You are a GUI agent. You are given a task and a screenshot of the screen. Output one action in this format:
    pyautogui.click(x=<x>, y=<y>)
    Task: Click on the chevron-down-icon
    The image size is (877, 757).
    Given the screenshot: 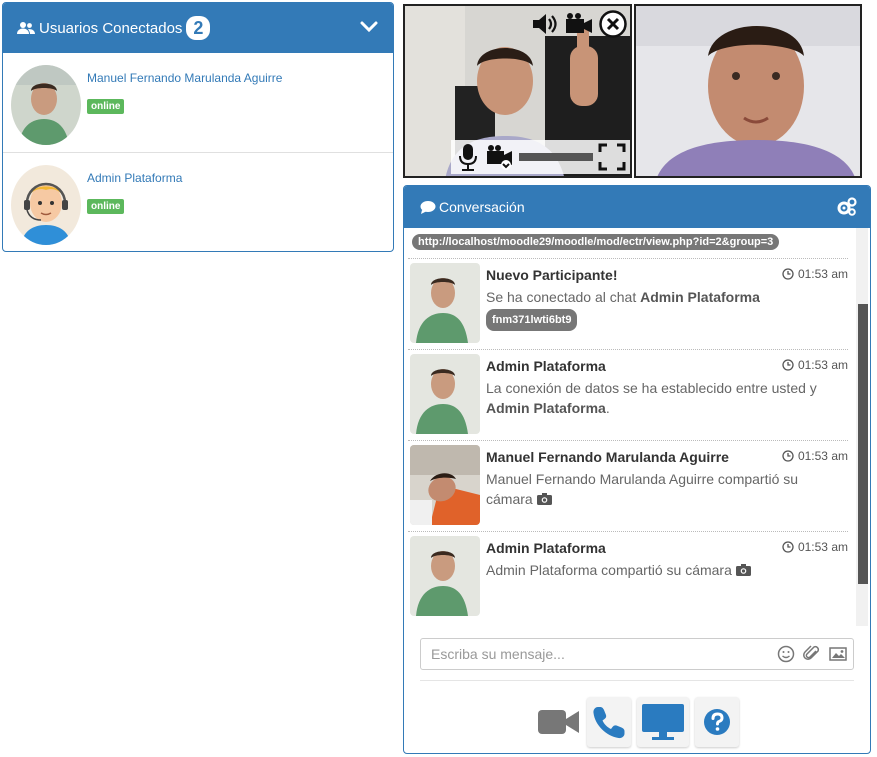 What is the action you would take?
    pyautogui.click(x=369, y=27)
    